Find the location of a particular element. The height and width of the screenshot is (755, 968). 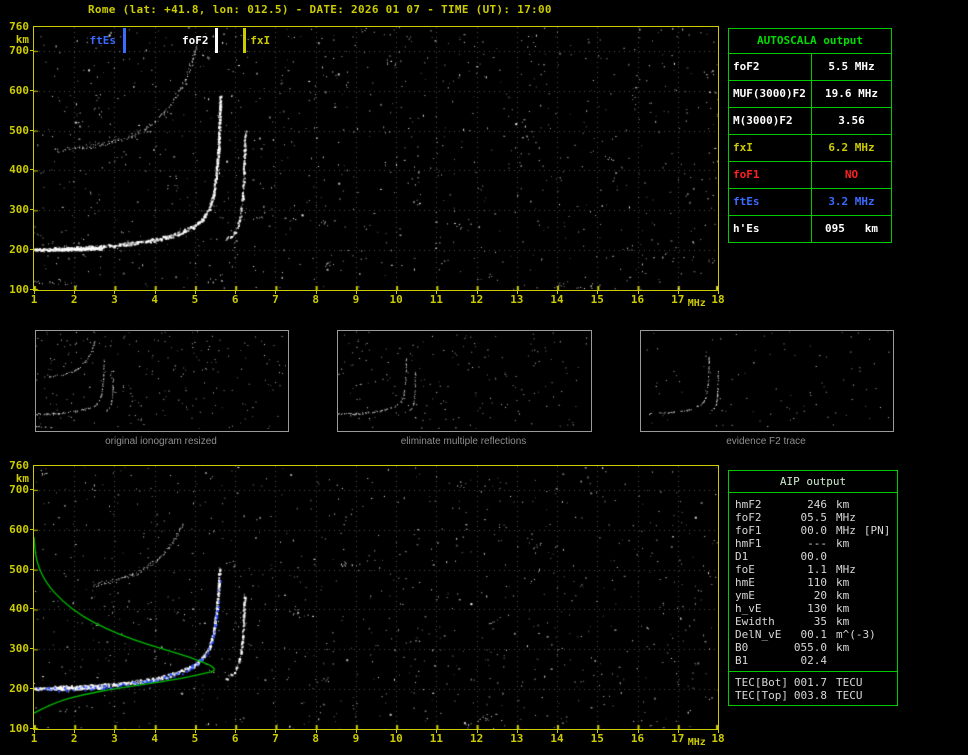

y-axis-unit: km is located at coordinates (22, 39).